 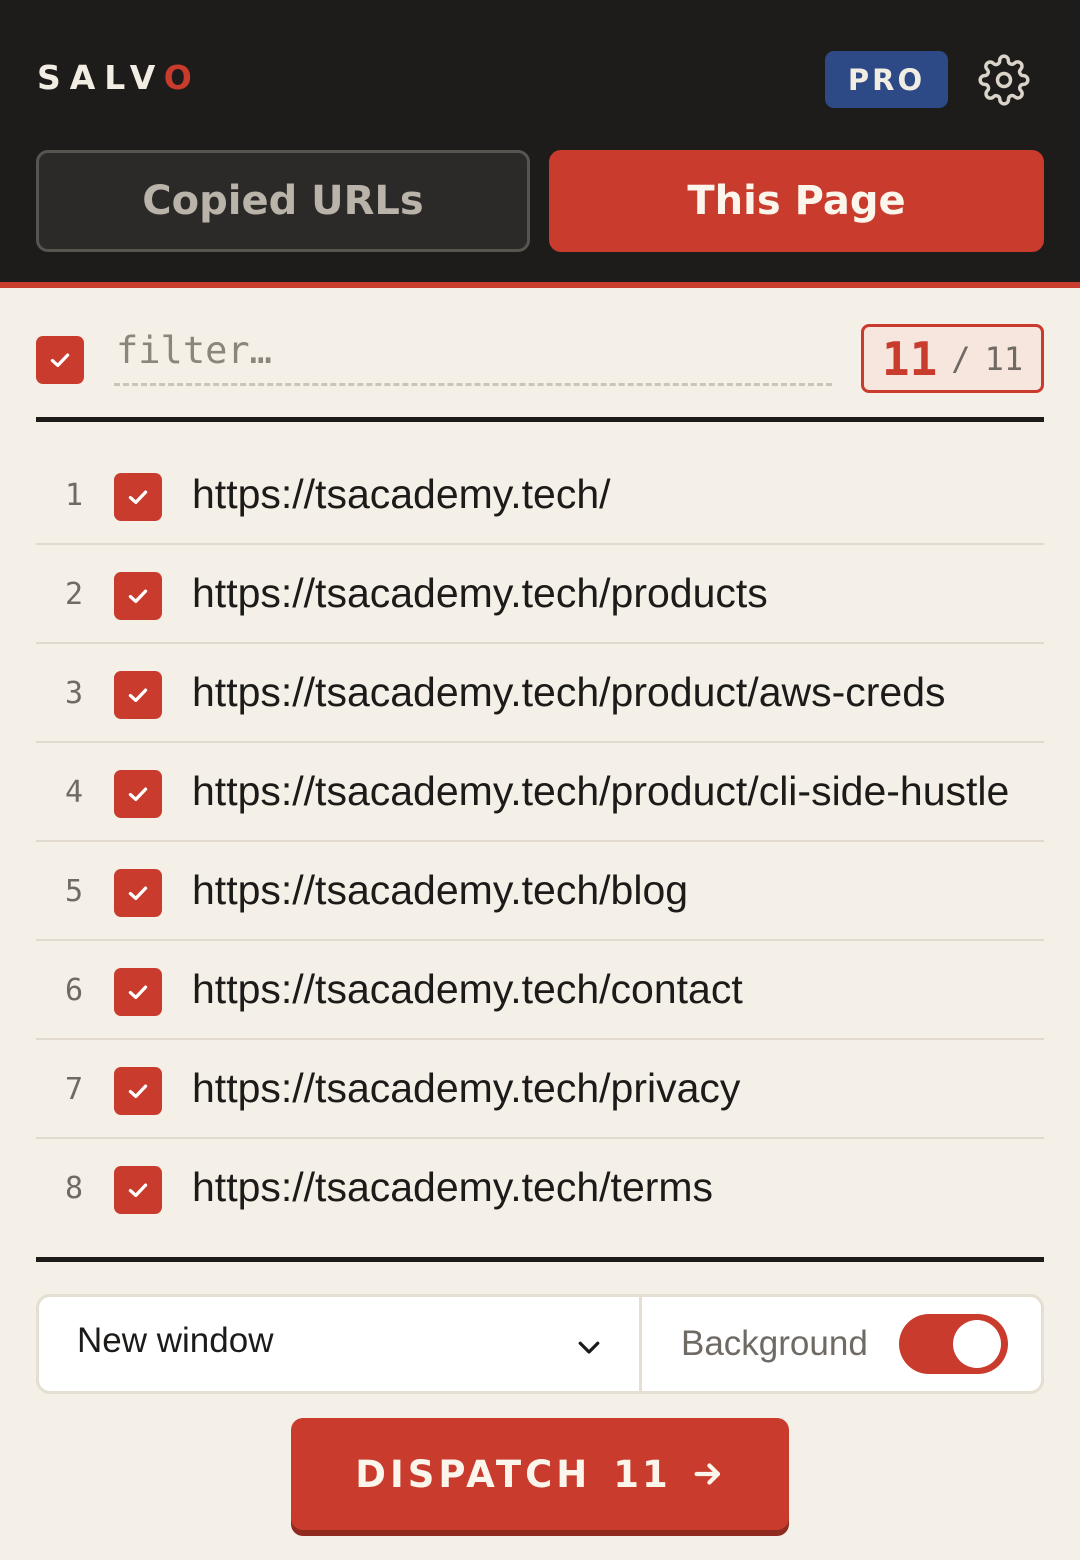 What do you see at coordinates (119, 77) in the screenshot?
I see `app-logo: SALVO` at bounding box center [119, 77].